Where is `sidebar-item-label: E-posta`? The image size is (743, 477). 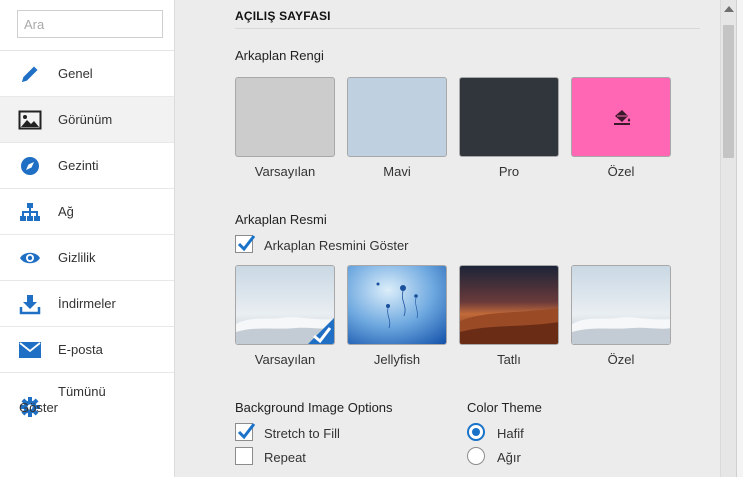 sidebar-item-label: E-posta is located at coordinates (80, 349).